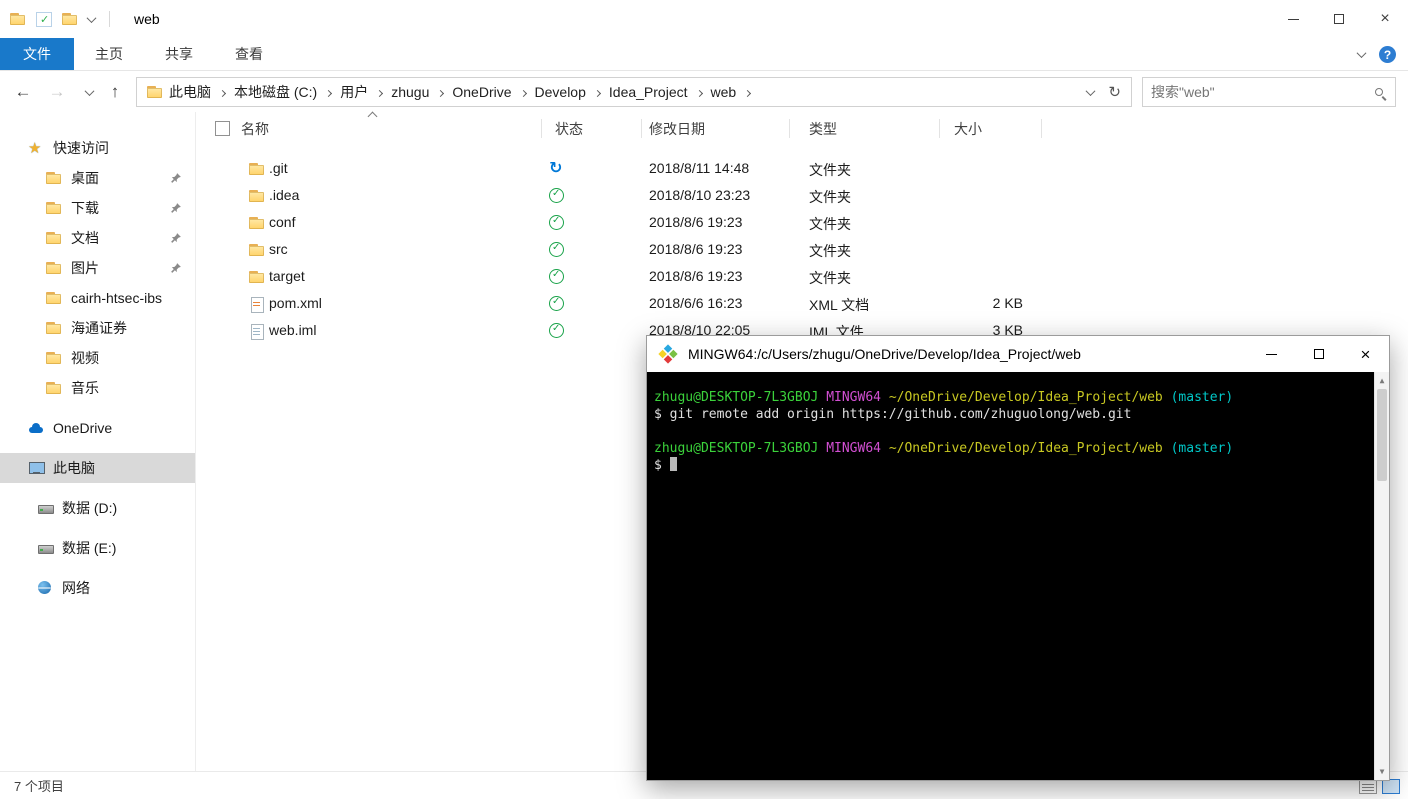 This screenshot has height=799, width=1408. I want to click on sidebar-item-quick-access: 快速访问, so click(97, 148).